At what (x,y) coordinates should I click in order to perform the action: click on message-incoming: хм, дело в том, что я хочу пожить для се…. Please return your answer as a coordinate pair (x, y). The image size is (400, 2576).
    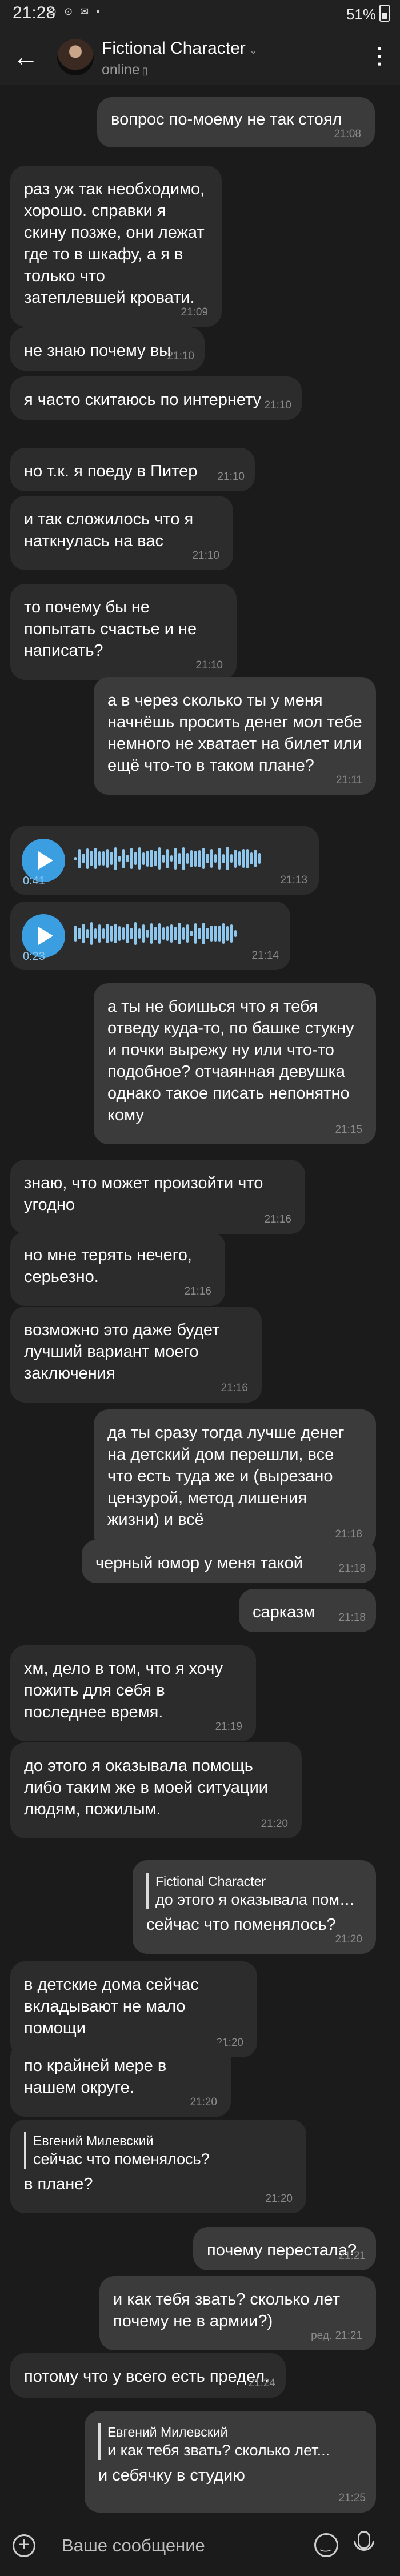
    Looking at the image, I should click on (133, 1693).